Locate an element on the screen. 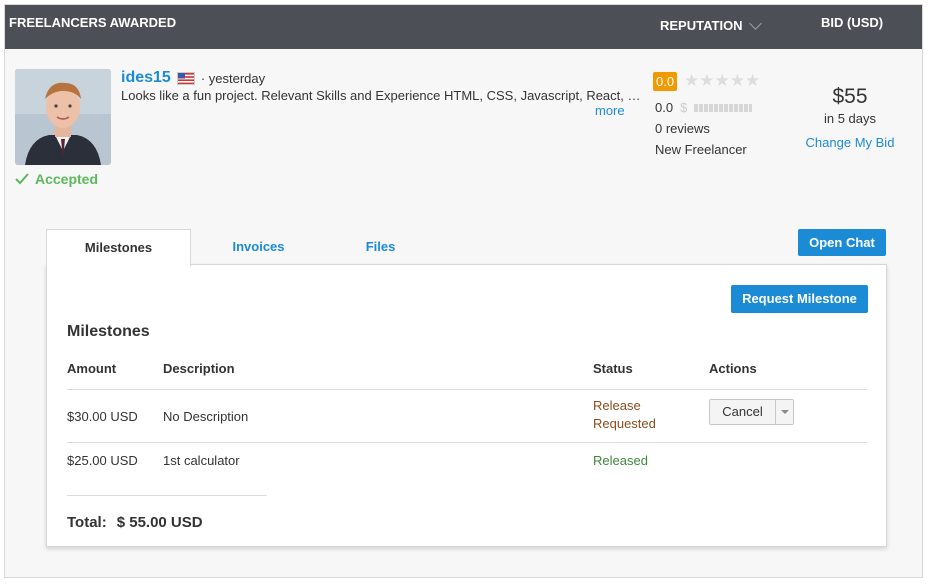 The height and width of the screenshot is (585, 930). milestones-total: Total: $ 55.00 USD is located at coordinates (135, 522).